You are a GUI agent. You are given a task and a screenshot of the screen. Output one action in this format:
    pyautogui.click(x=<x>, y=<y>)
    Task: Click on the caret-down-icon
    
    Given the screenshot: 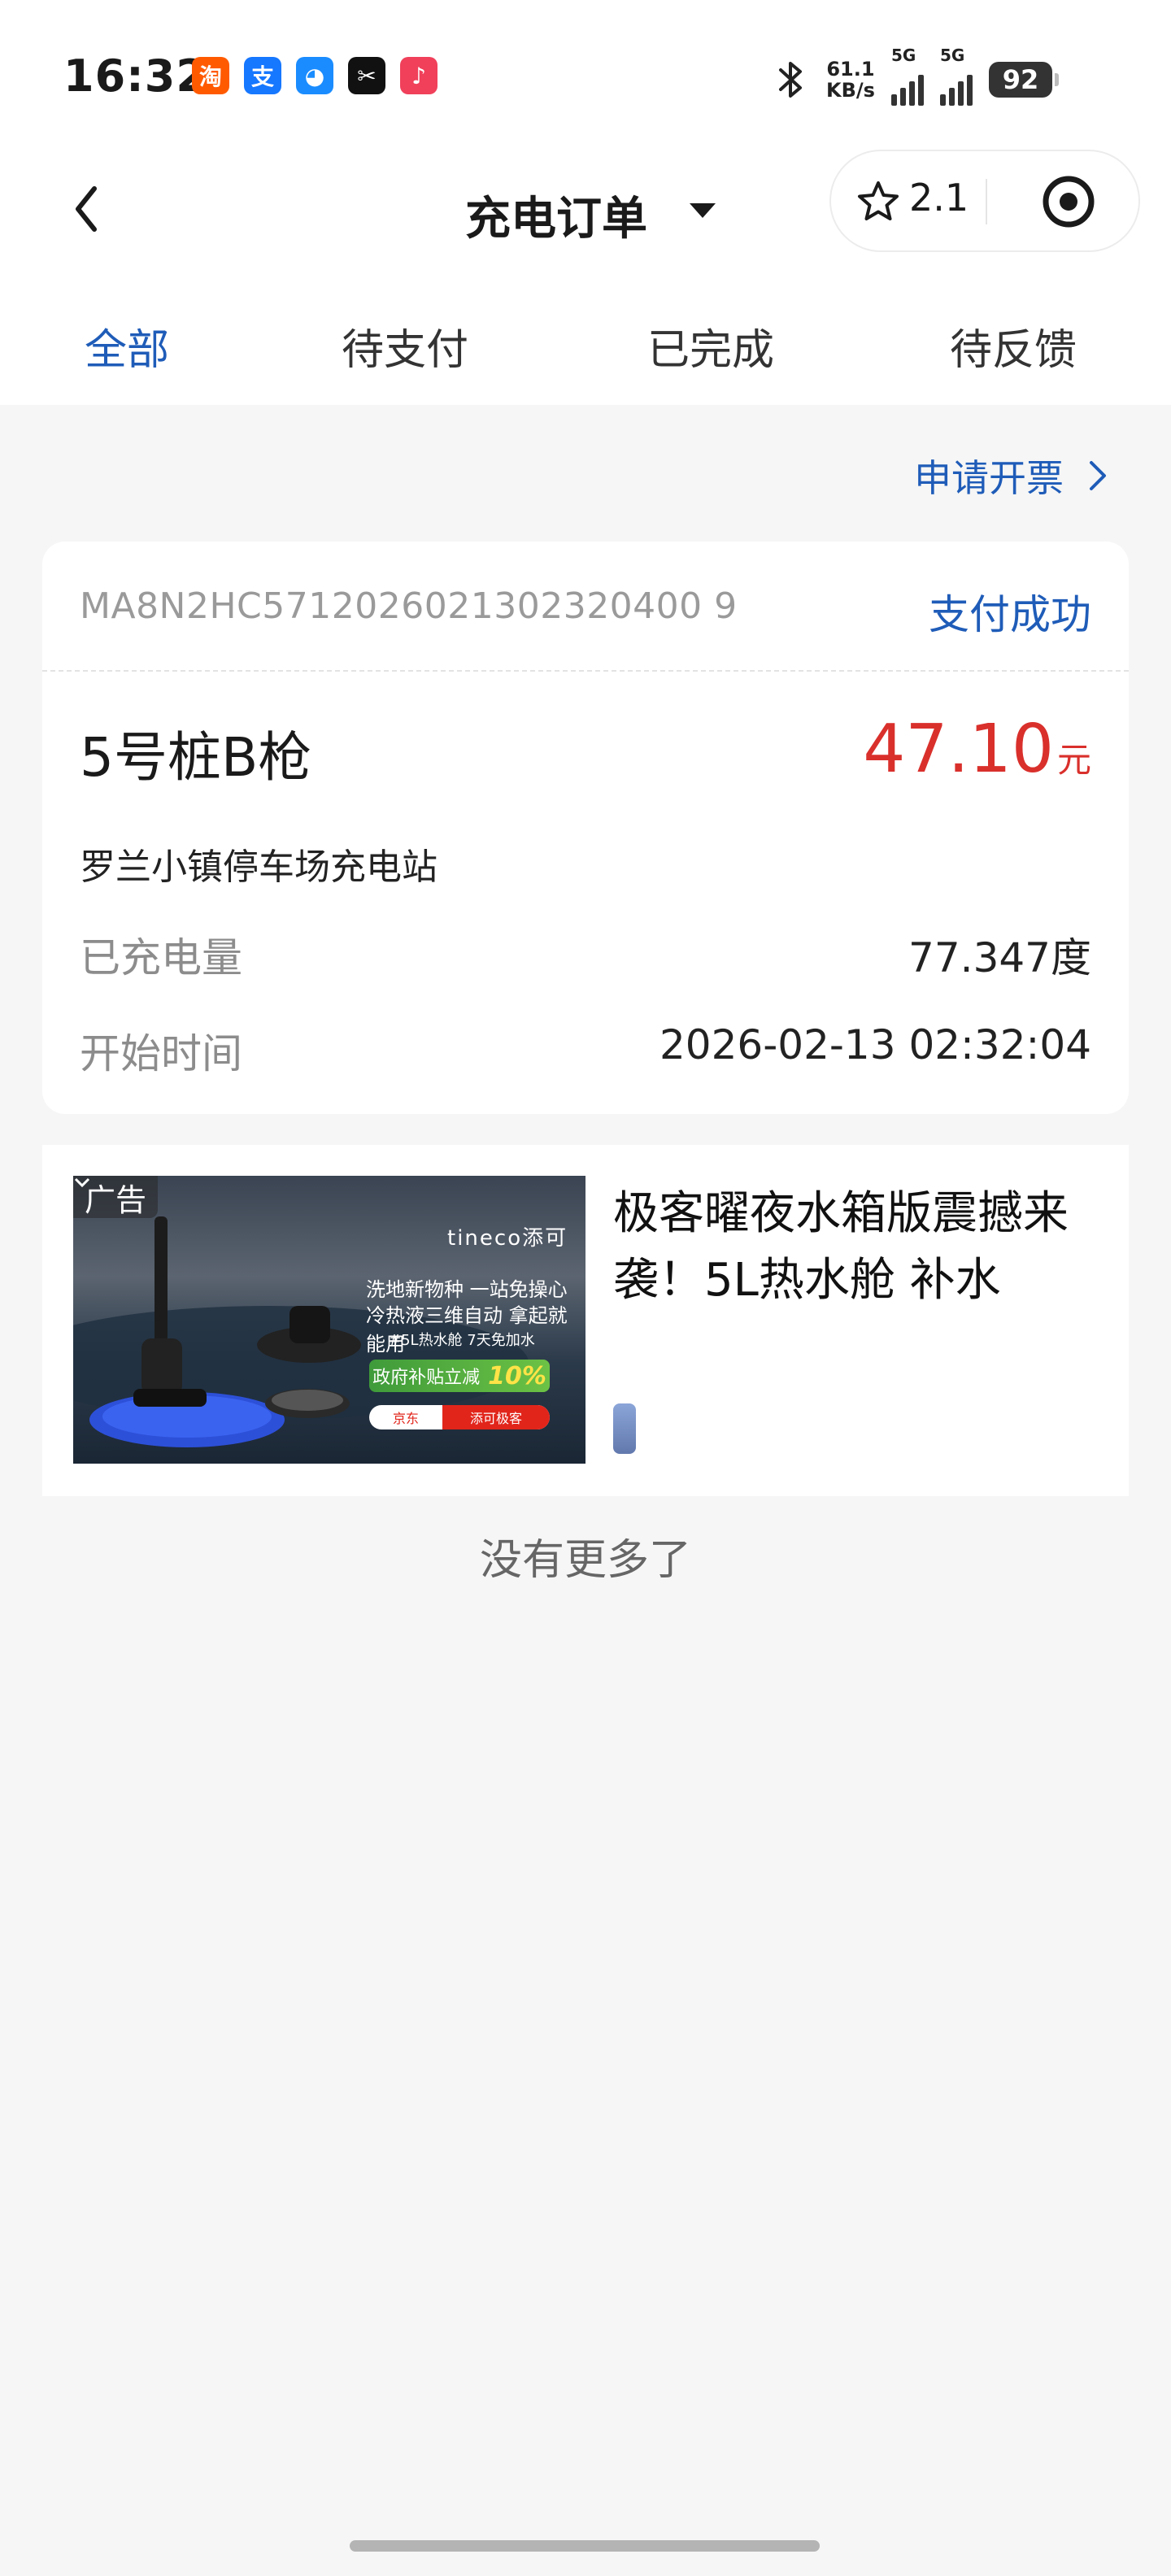 What is the action you would take?
    pyautogui.click(x=703, y=211)
    